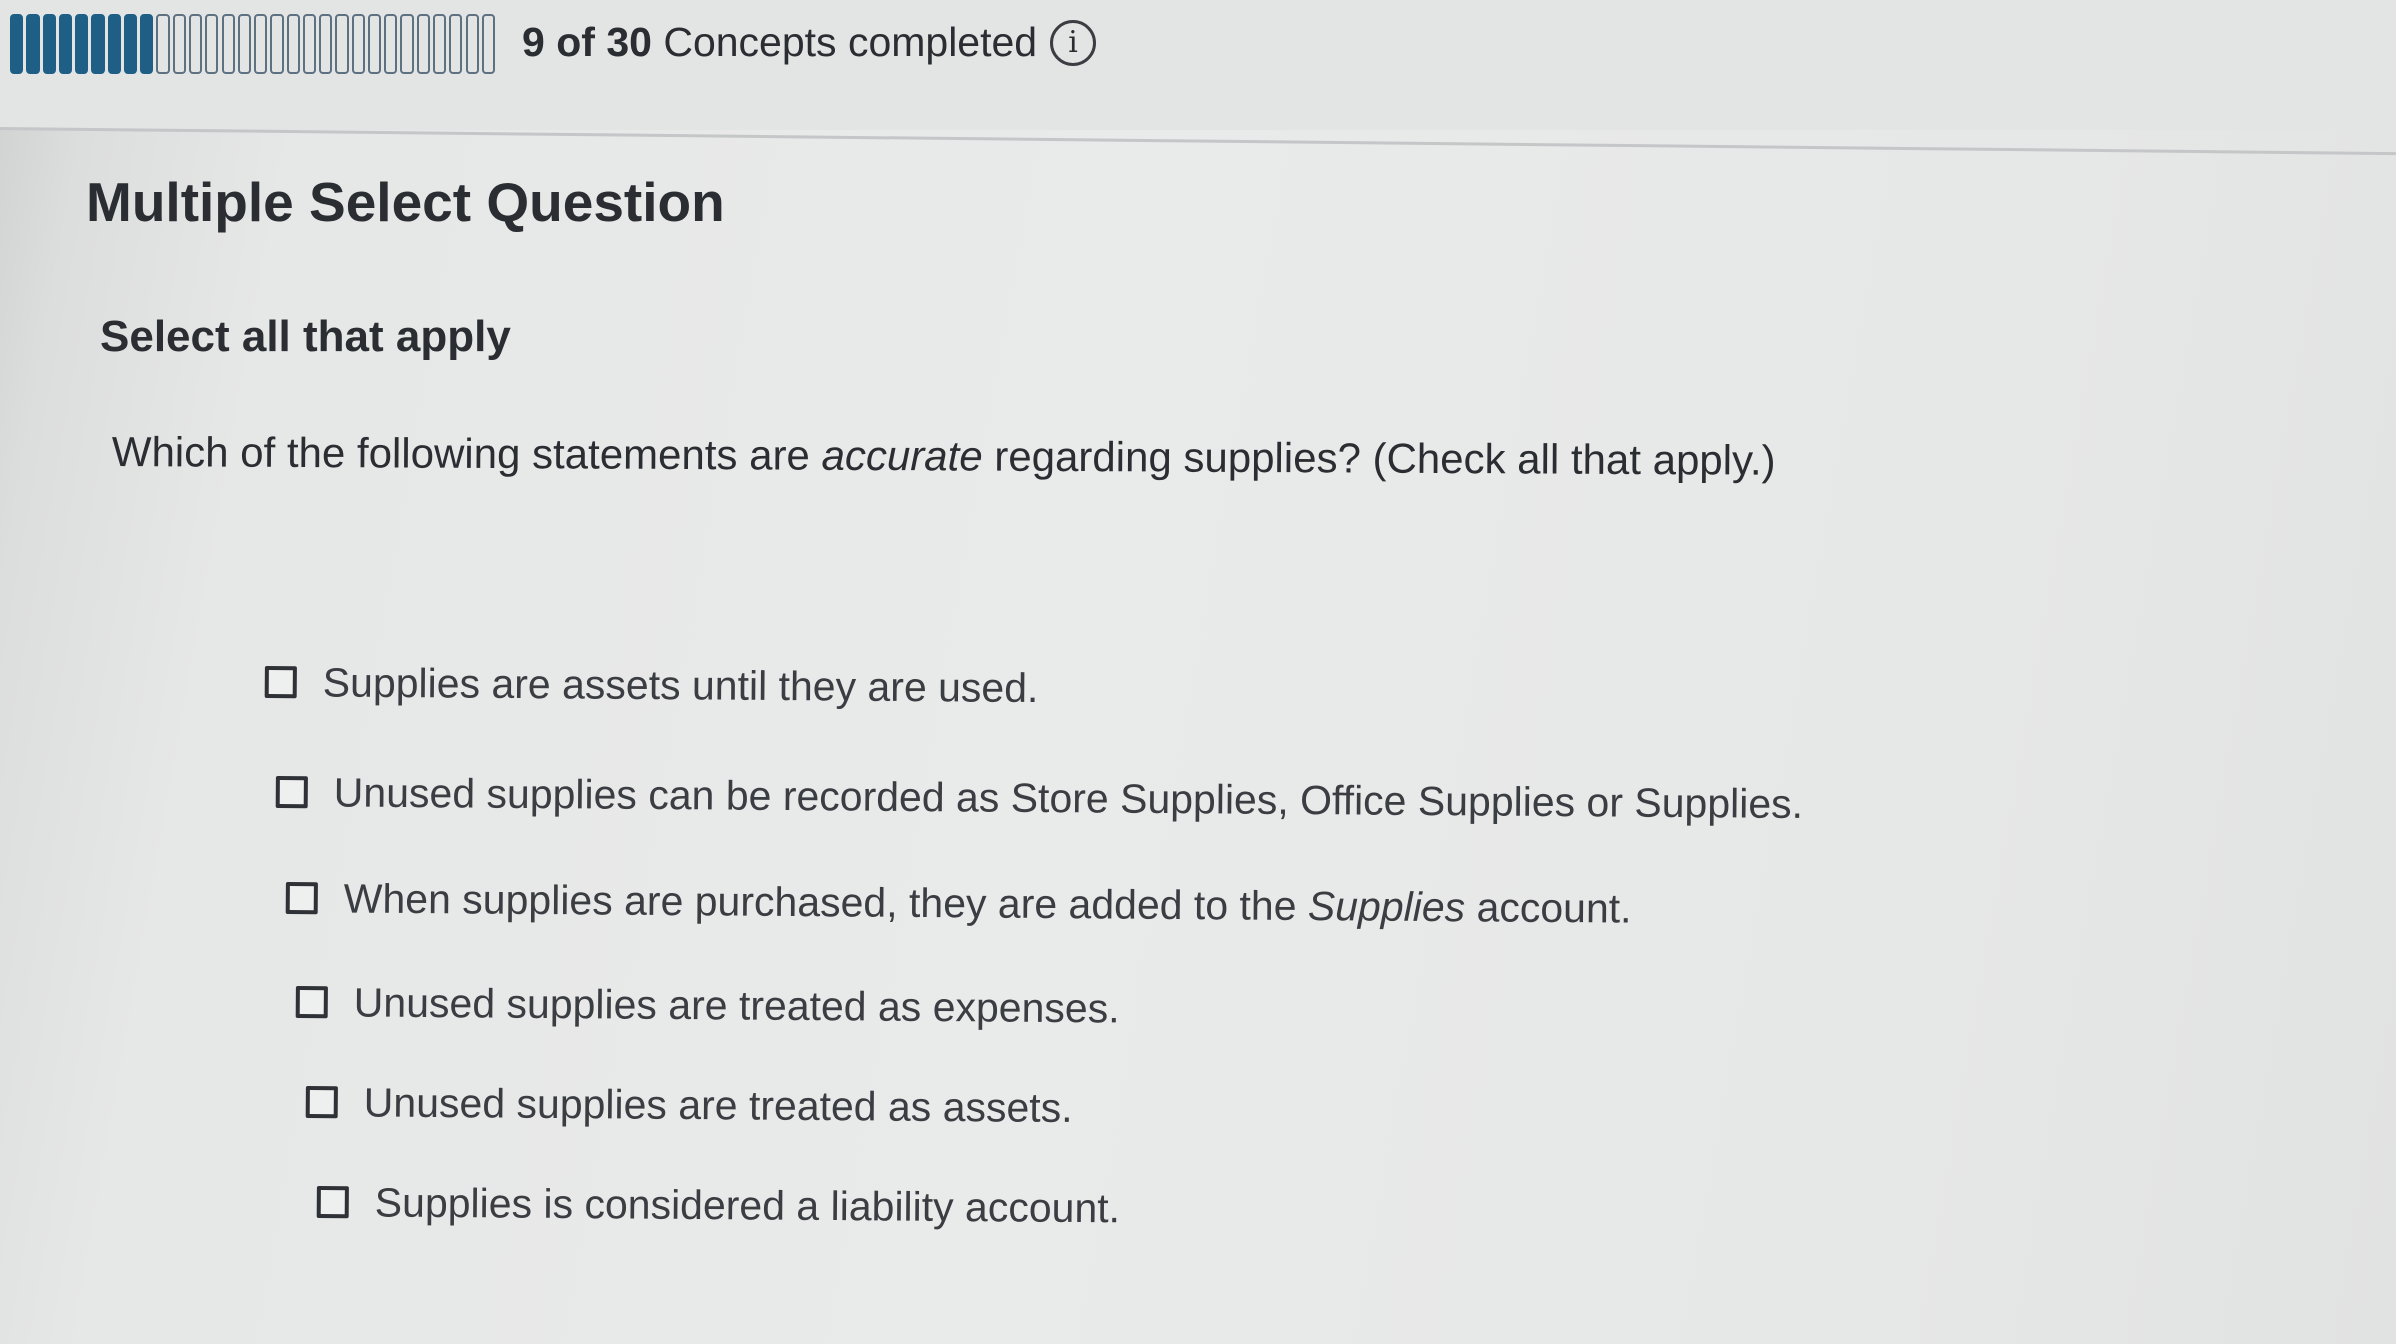 The width and height of the screenshot is (2396, 1344). I want to click on progress-completed-count: 9, so click(533, 42).